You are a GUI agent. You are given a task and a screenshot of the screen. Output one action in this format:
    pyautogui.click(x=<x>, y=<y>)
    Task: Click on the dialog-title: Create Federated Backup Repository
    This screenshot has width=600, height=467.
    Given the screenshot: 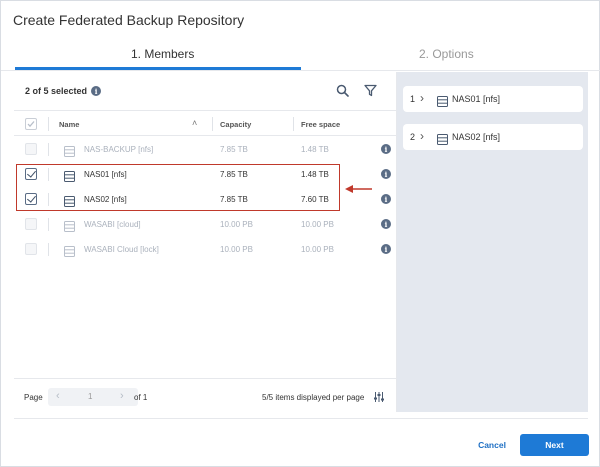 What is the action you would take?
    pyautogui.click(x=129, y=20)
    